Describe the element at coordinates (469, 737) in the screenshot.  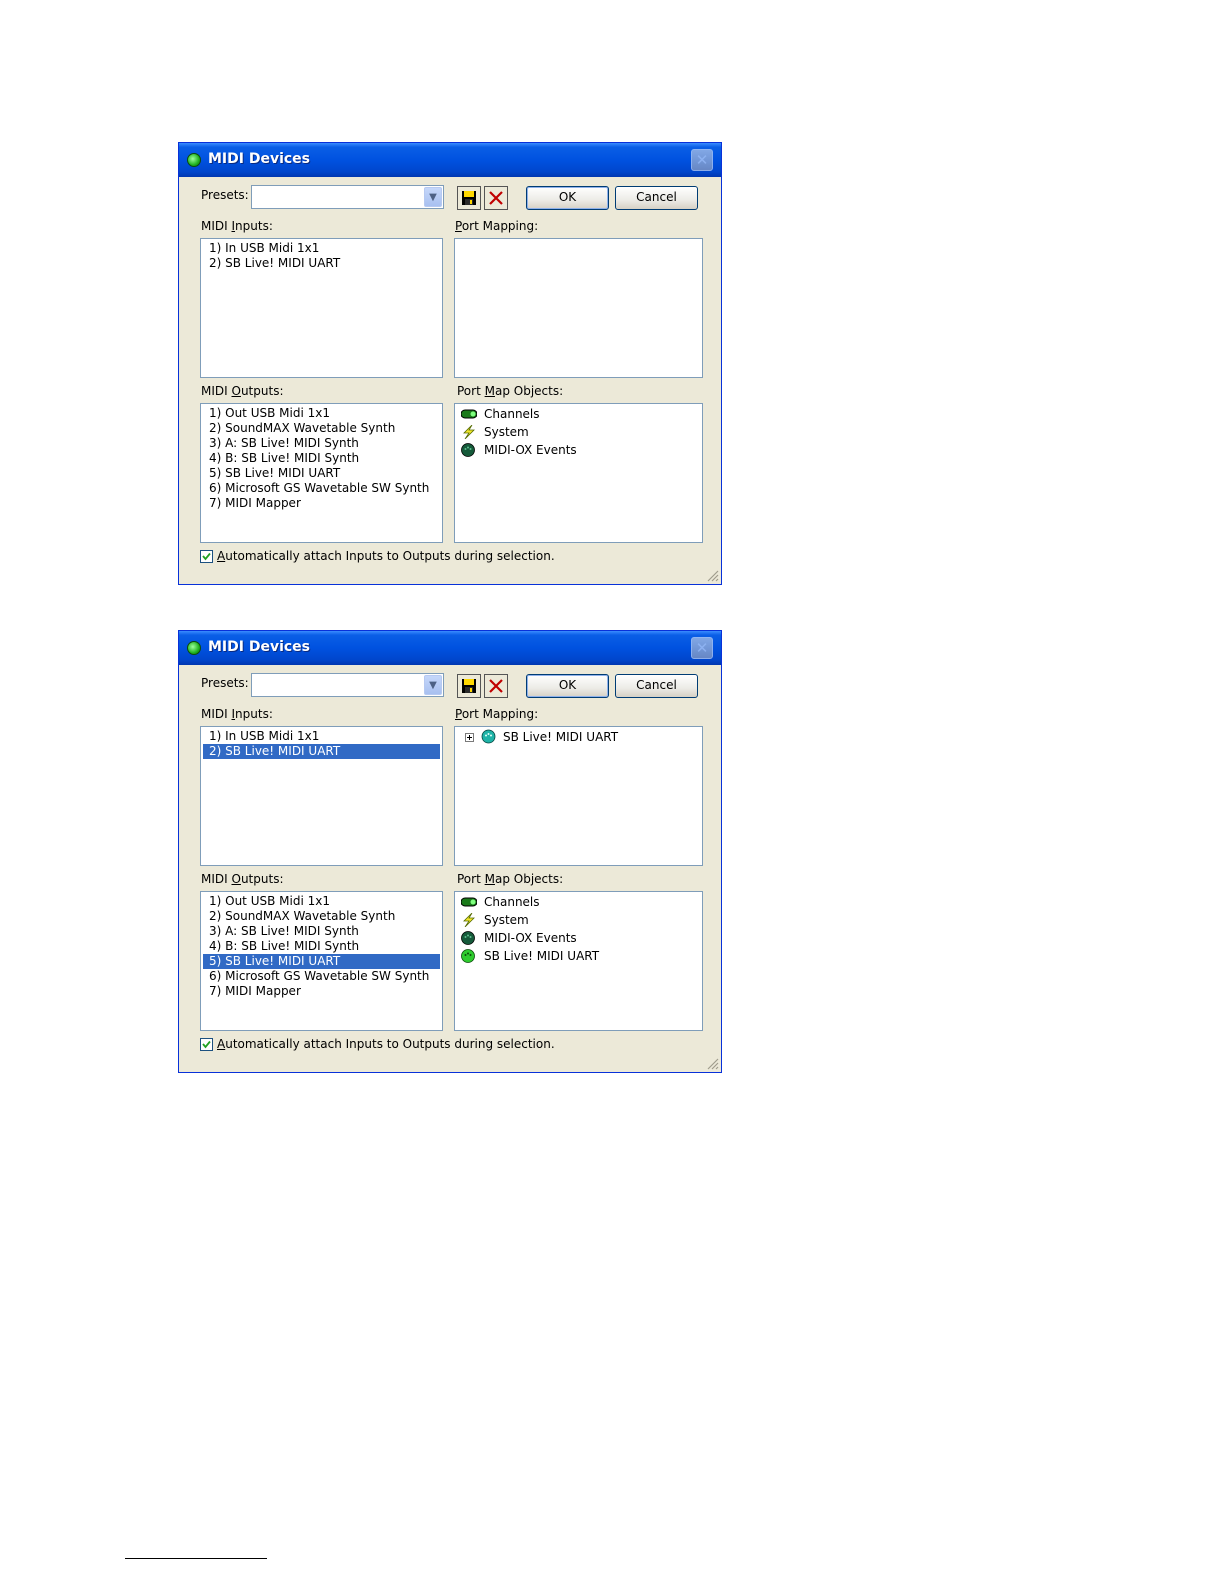
I see `expand-plus-icon` at that location.